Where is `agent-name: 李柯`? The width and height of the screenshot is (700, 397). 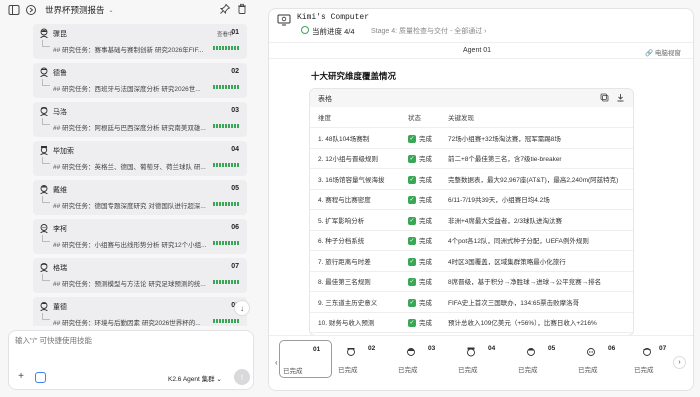
agent-name: 李柯 is located at coordinates (60, 229).